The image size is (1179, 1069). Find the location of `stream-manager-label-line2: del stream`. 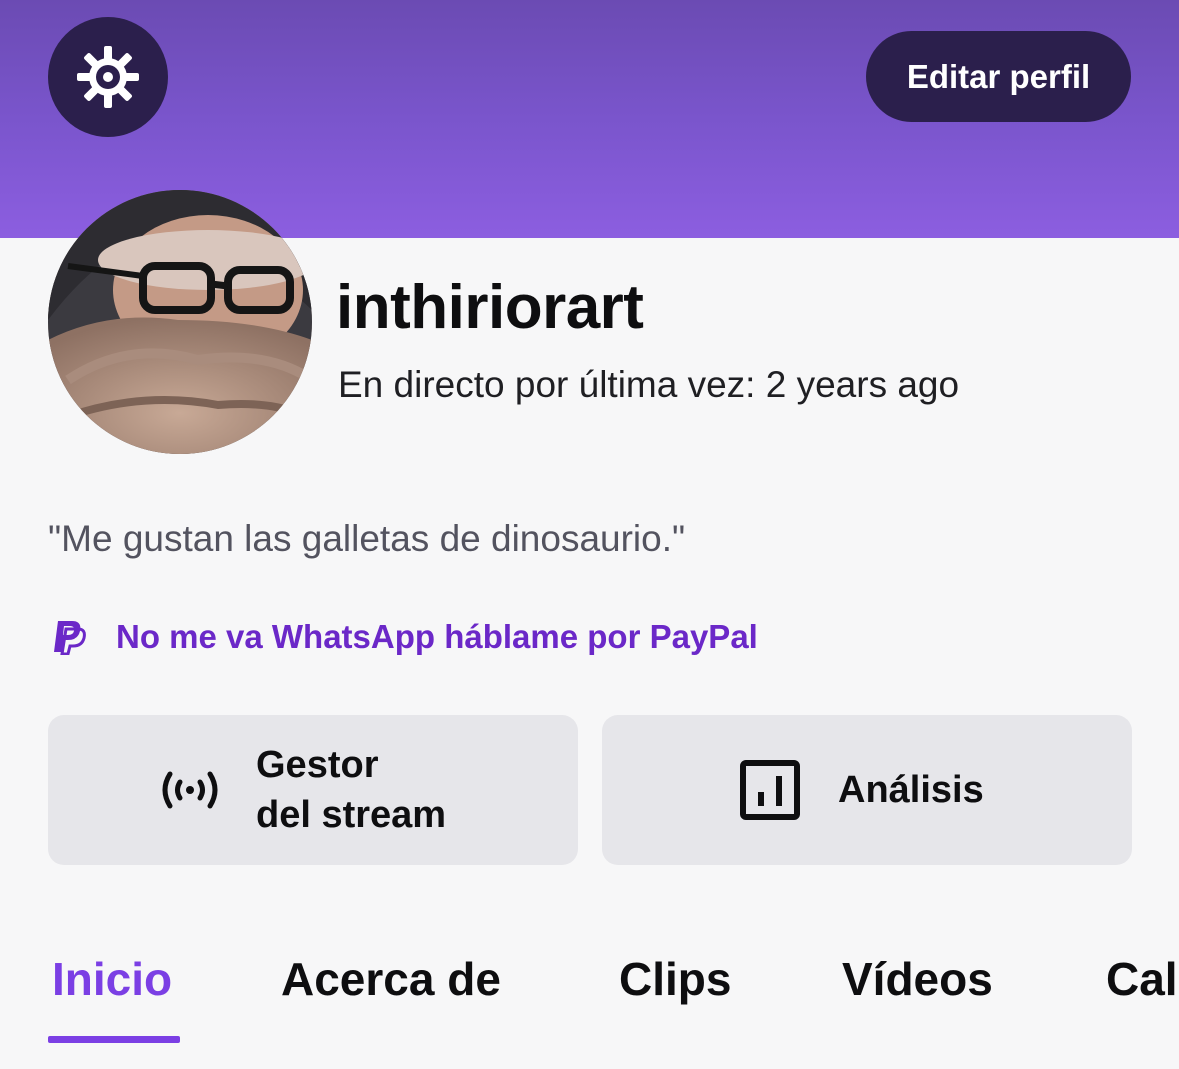

stream-manager-label-line2: del stream is located at coordinates (351, 815).